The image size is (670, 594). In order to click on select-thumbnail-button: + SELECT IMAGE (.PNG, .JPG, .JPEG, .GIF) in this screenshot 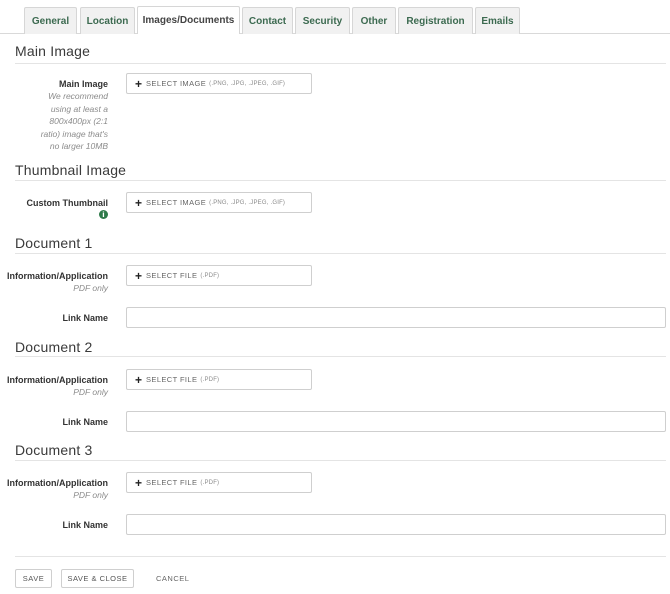, I will do `click(219, 202)`.